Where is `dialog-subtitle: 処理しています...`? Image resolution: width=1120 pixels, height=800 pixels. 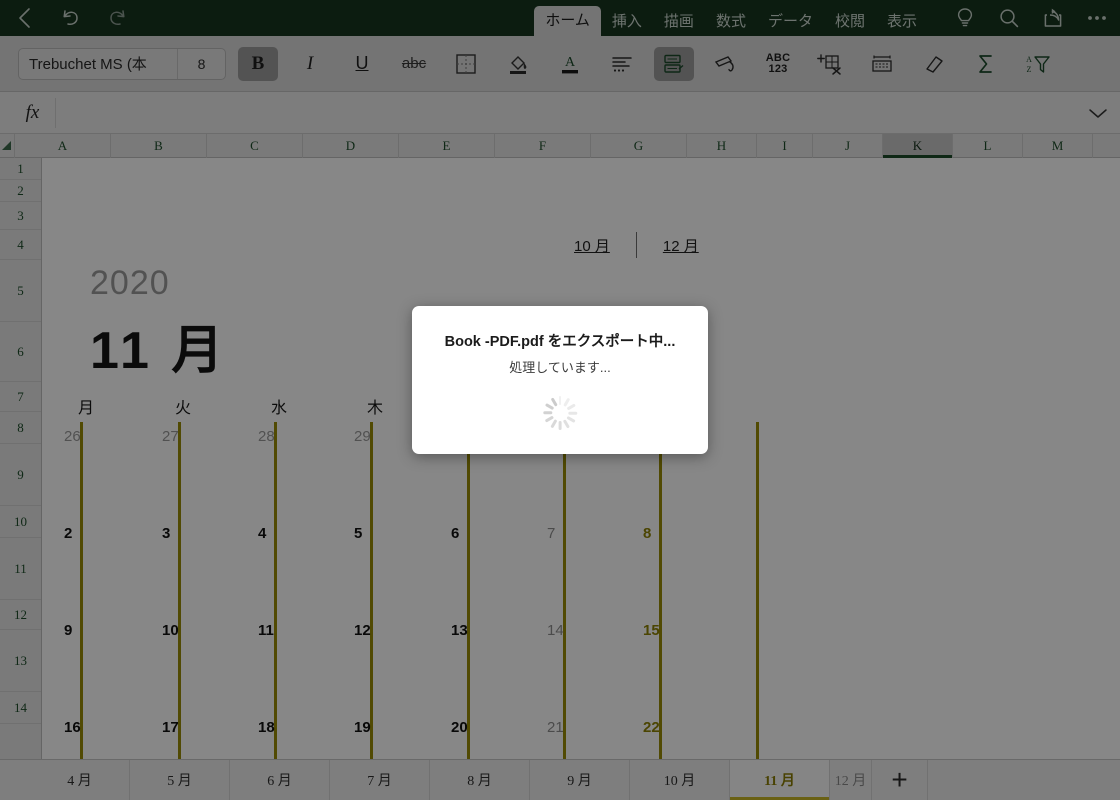 dialog-subtitle: 処理しています... is located at coordinates (560, 367).